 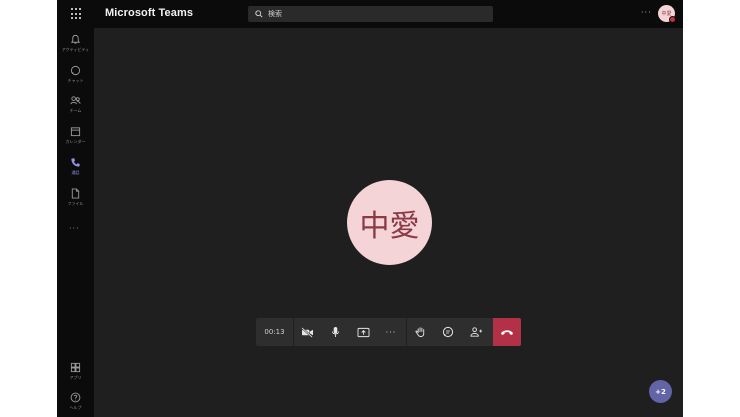 I want to click on search-icon, so click(x=259, y=14).